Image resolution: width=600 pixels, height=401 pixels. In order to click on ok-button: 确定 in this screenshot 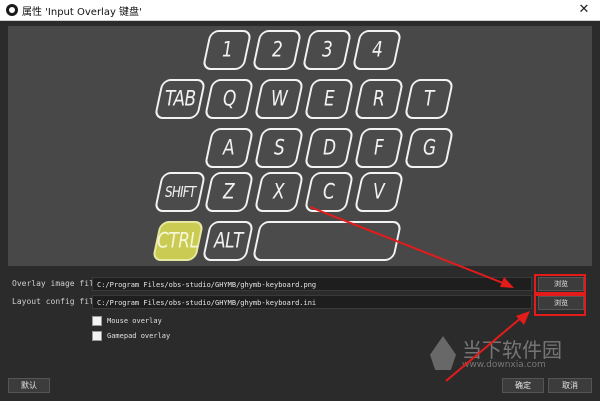, I will do `click(523, 385)`.